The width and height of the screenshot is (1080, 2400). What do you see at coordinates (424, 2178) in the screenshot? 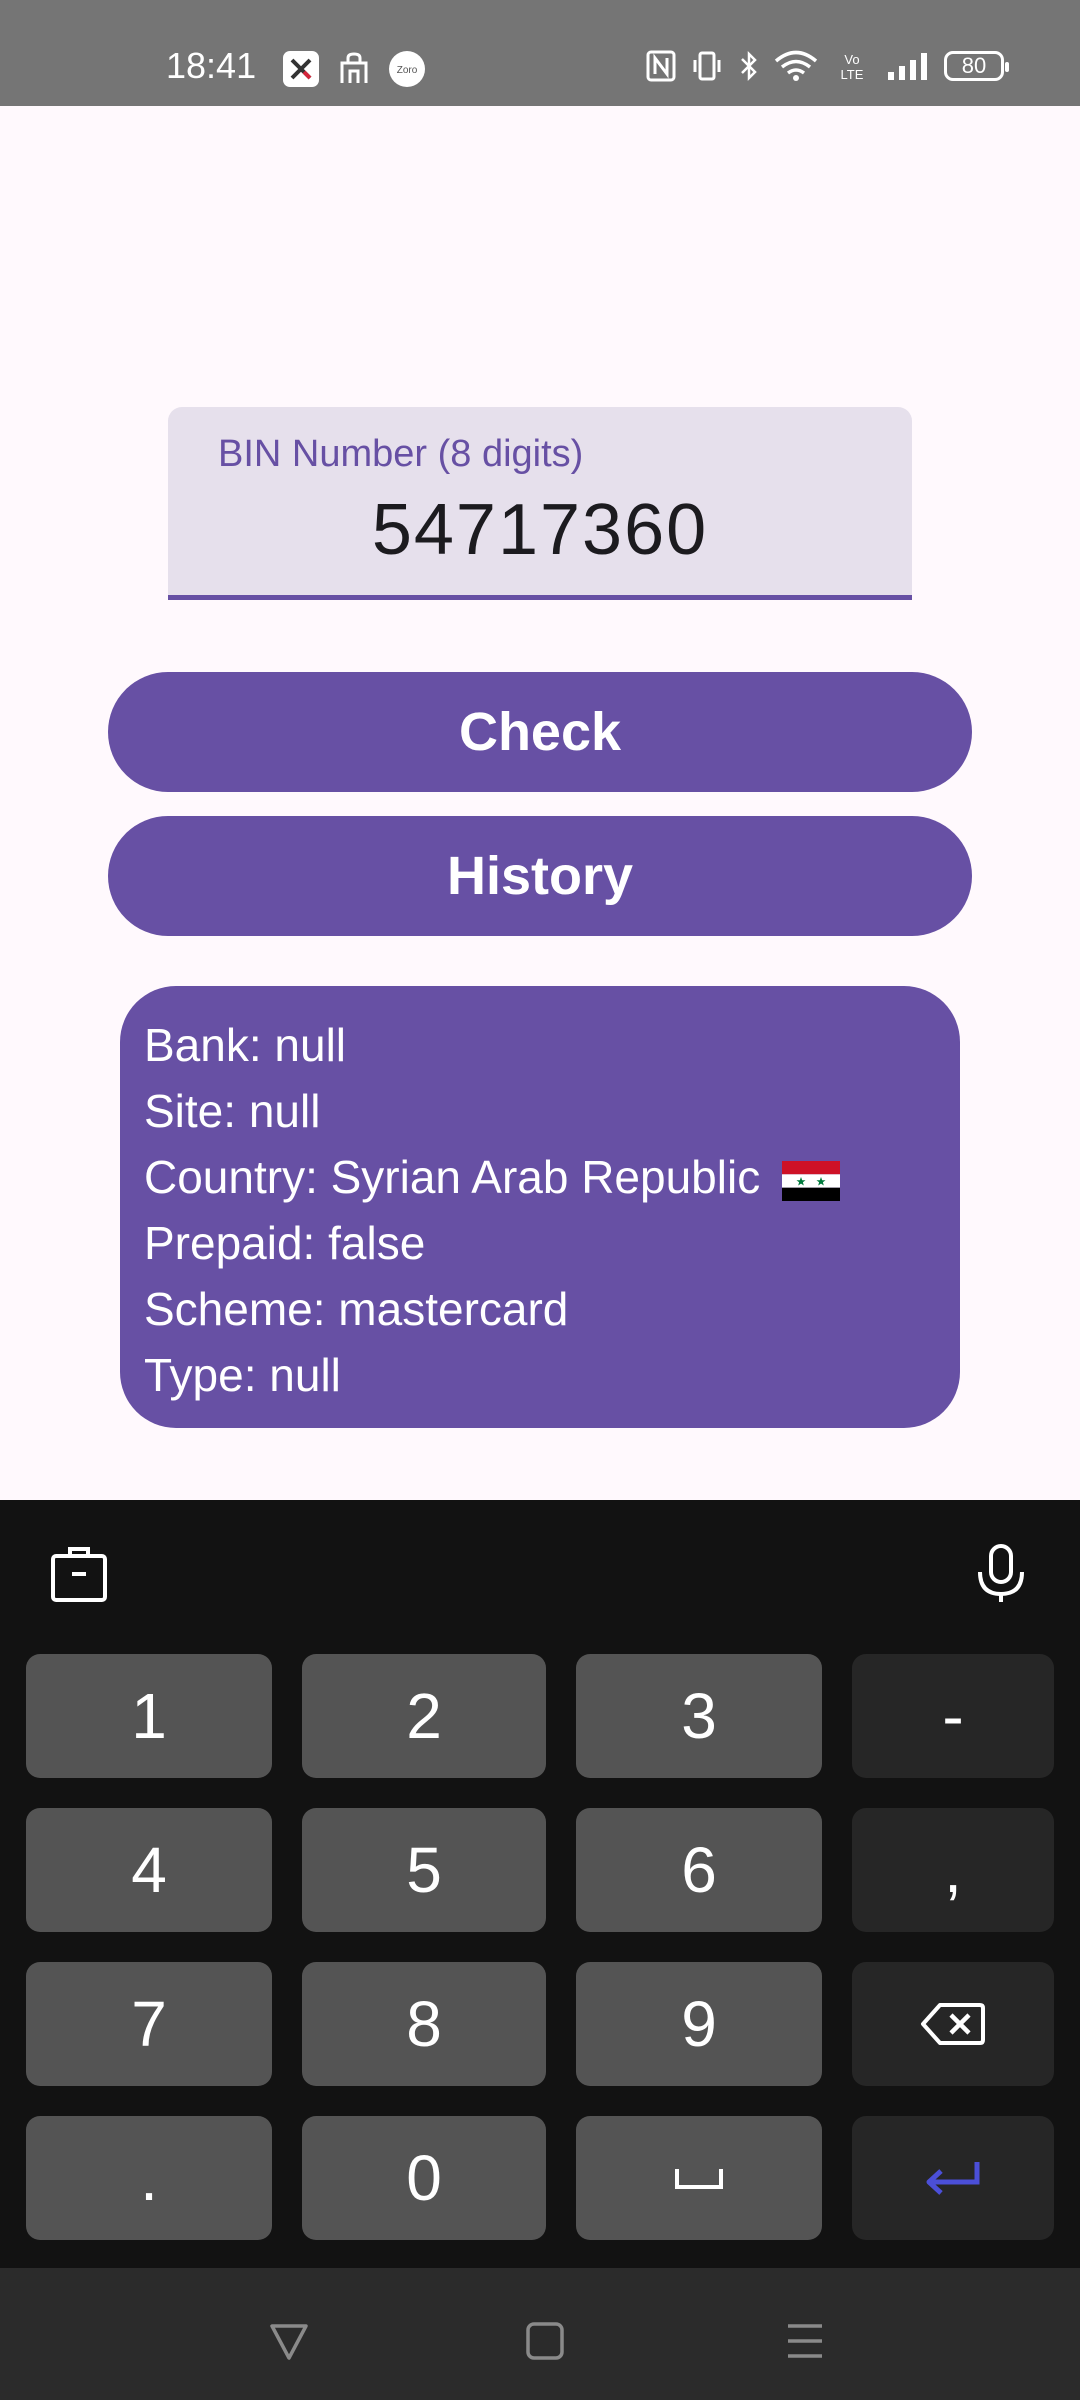
I see `key-0: 0` at bounding box center [424, 2178].